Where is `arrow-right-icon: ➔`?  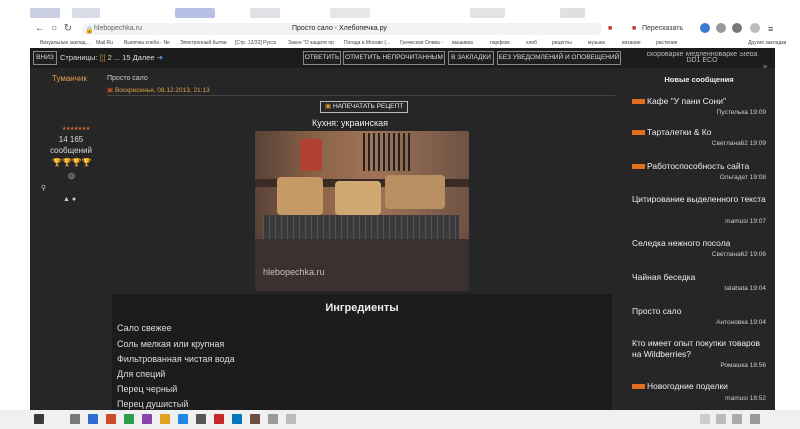 arrow-right-icon: ➔ is located at coordinates (160, 57).